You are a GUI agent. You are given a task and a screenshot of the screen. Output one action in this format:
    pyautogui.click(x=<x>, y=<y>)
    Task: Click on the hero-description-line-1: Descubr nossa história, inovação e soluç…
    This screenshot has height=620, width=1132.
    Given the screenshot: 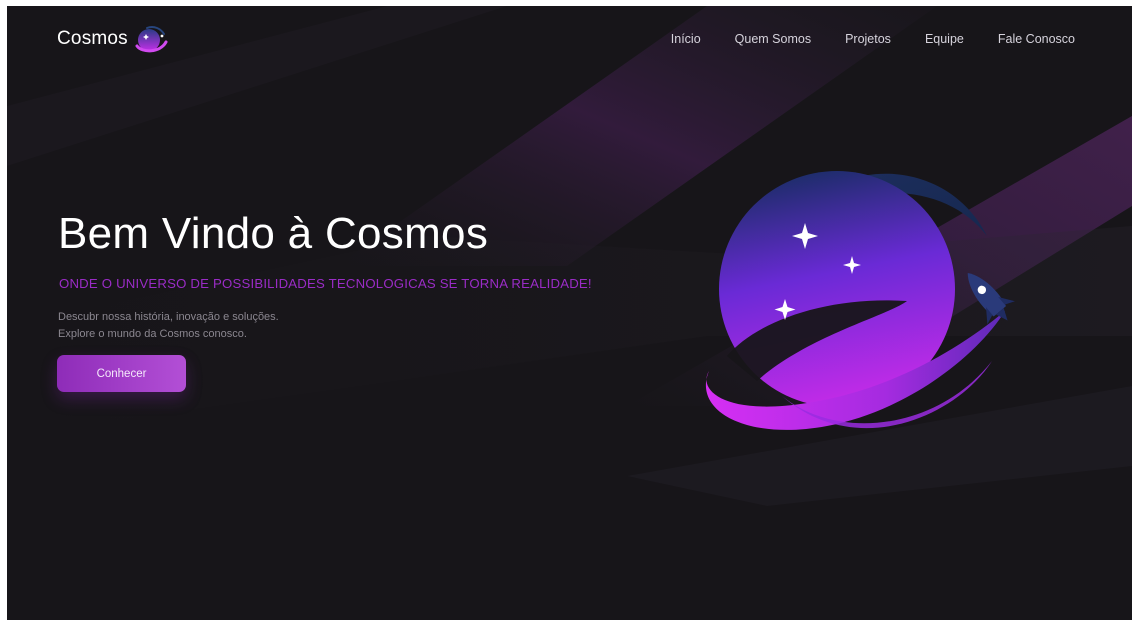 What is the action you would take?
    pyautogui.click(x=168, y=317)
    